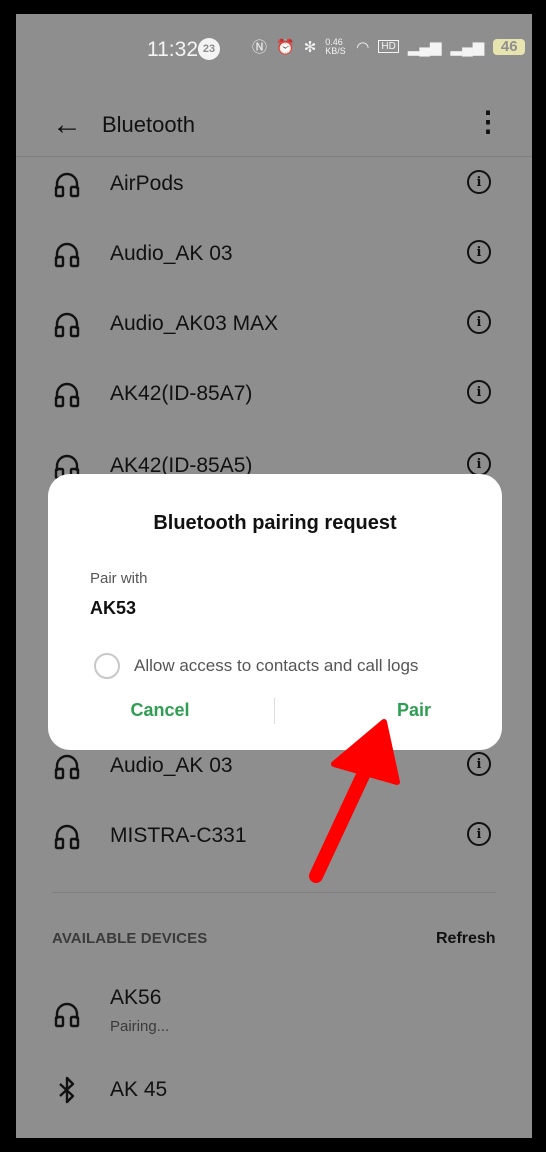 This screenshot has width=546, height=1152. What do you see at coordinates (148, 124) in the screenshot?
I see `page-title: Bluetooth` at bounding box center [148, 124].